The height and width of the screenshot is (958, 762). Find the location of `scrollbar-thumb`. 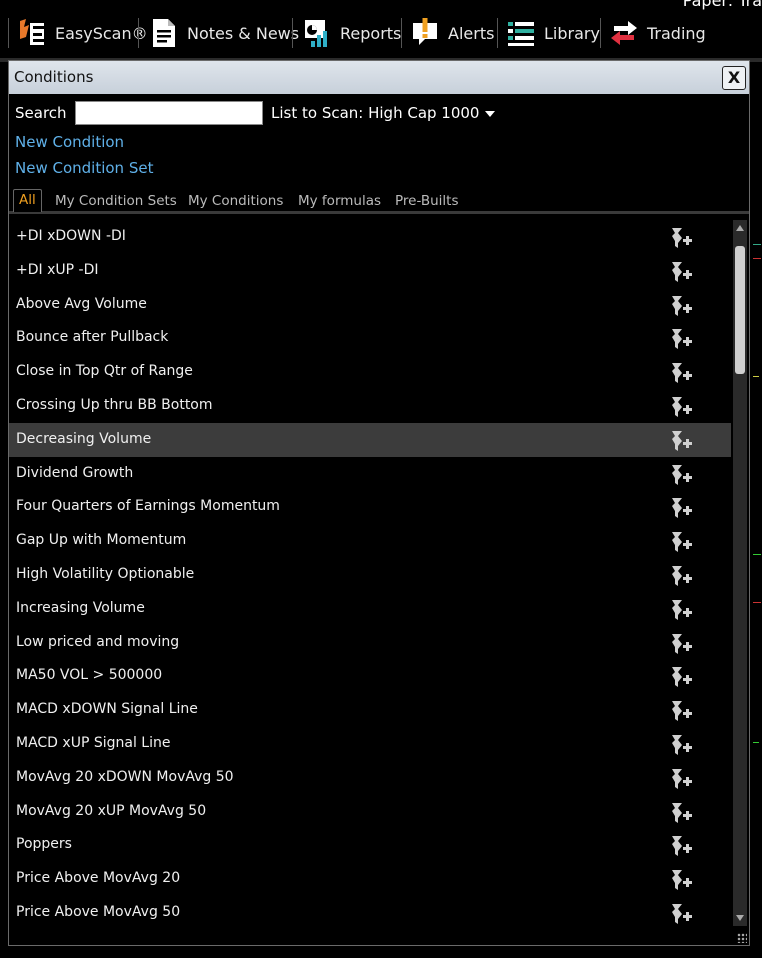

scrollbar-thumb is located at coordinates (740, 310).